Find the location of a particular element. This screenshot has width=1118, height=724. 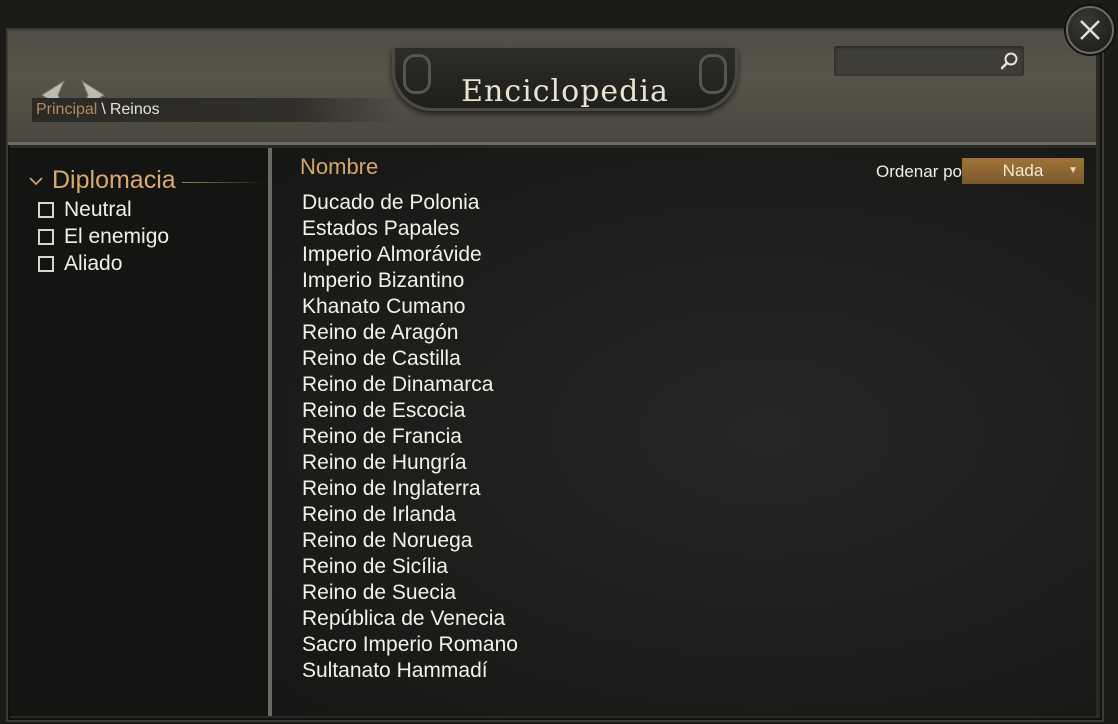

close-icon is located at coordinates (1090, 30).